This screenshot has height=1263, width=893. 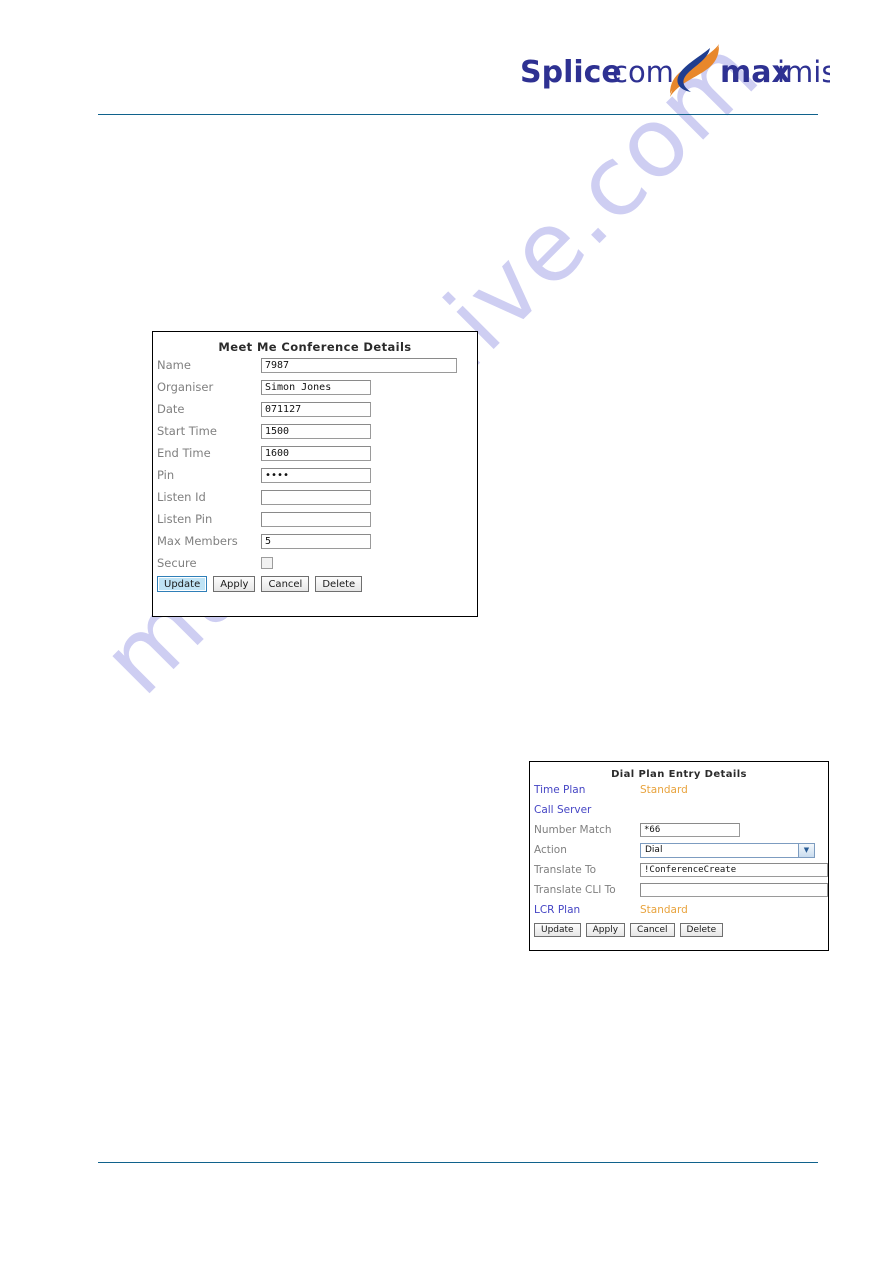 I want to click on field-label-translate-to: Translate To, so click(x=565, y=870).